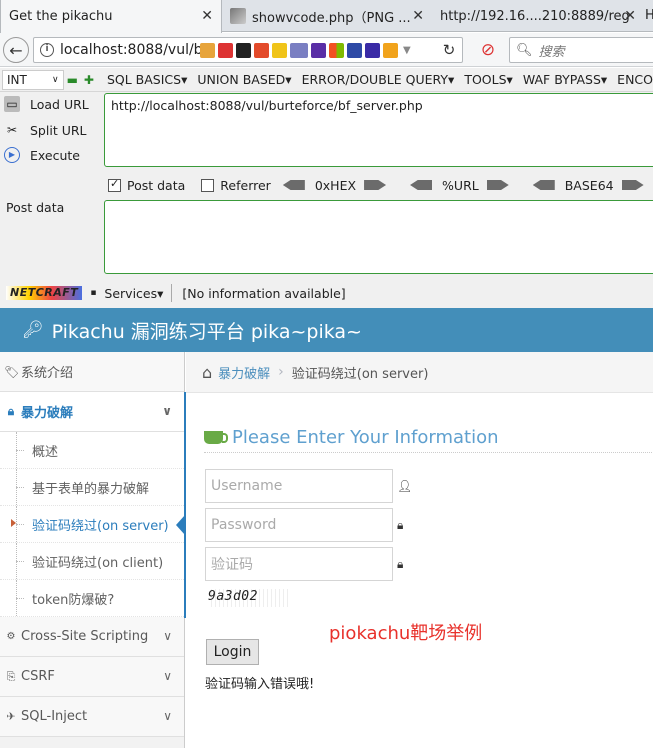 Image resolution: width=653 pixels, height=748 pixels. What do you see at coordinates (172, 293) in the screenshot?
I see `divider` at bounding box center [172, 293].